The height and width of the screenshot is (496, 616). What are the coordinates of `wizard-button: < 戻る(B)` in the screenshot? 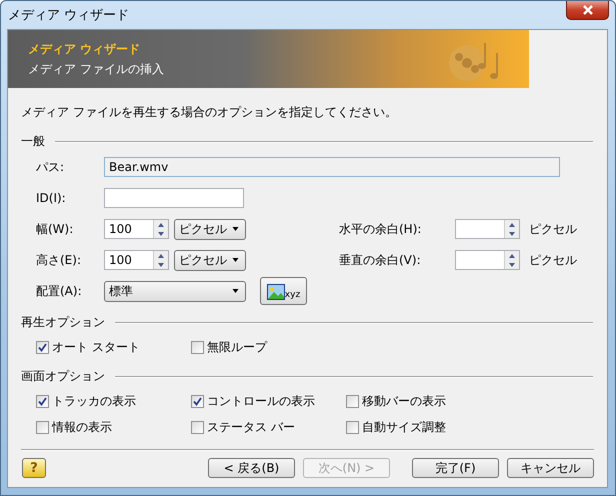 It's located at (251, 468).